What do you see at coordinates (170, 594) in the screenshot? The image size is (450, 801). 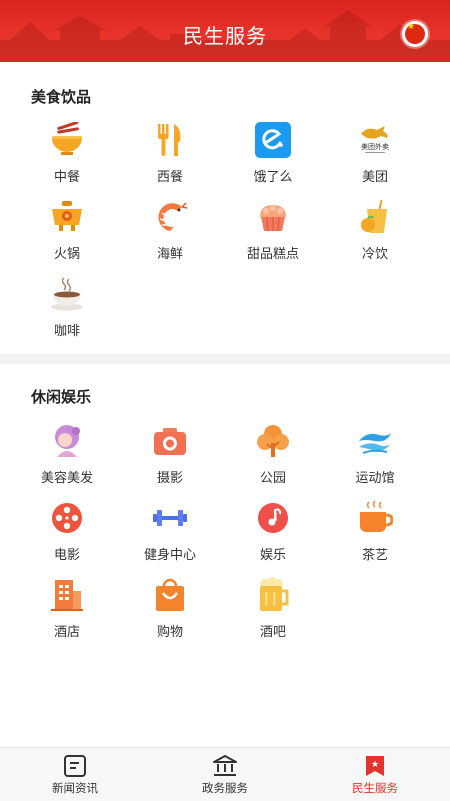 I see `shopping-bag-icon` at bounding box center [170, 594].